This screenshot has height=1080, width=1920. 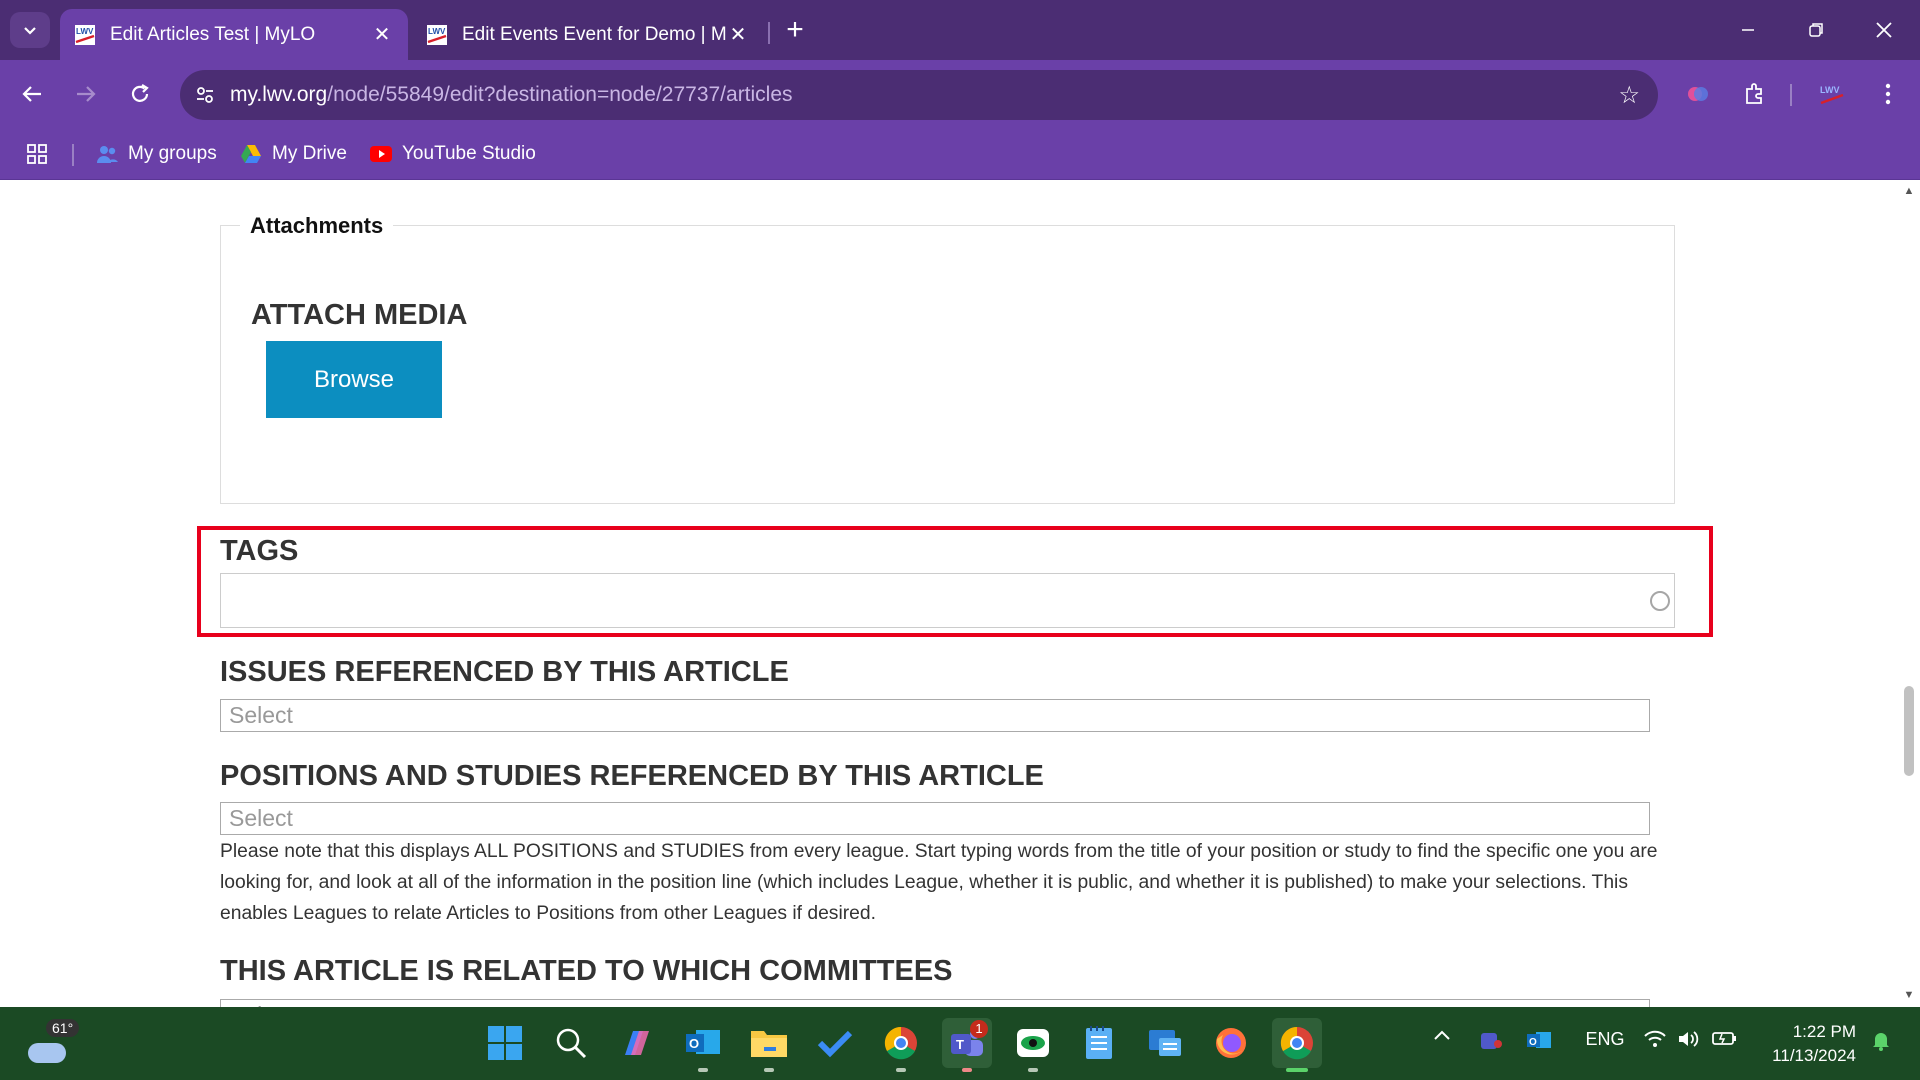 What do you see at coordinates (1099, 1043) in the screenshot?
I see `notepad-app` at bounding box center [1099, 1043].